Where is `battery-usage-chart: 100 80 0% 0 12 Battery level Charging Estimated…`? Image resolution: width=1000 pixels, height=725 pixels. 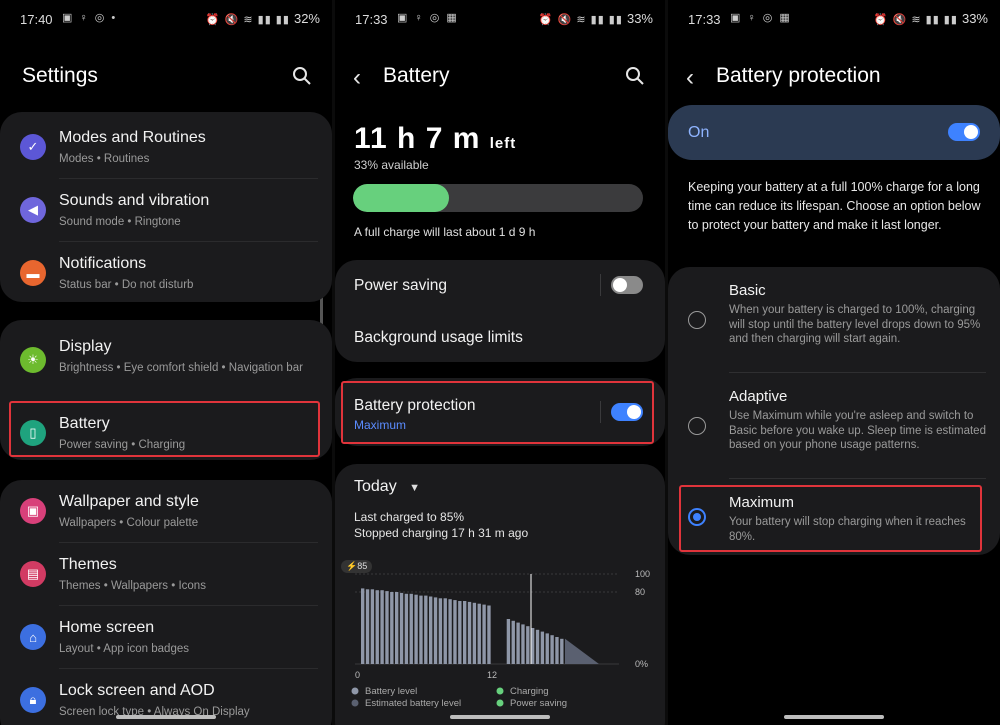 battery-usage-chart: 100 80 0% 0 12 Battery level Charging Estimated… is located at coordinates (500, 638).